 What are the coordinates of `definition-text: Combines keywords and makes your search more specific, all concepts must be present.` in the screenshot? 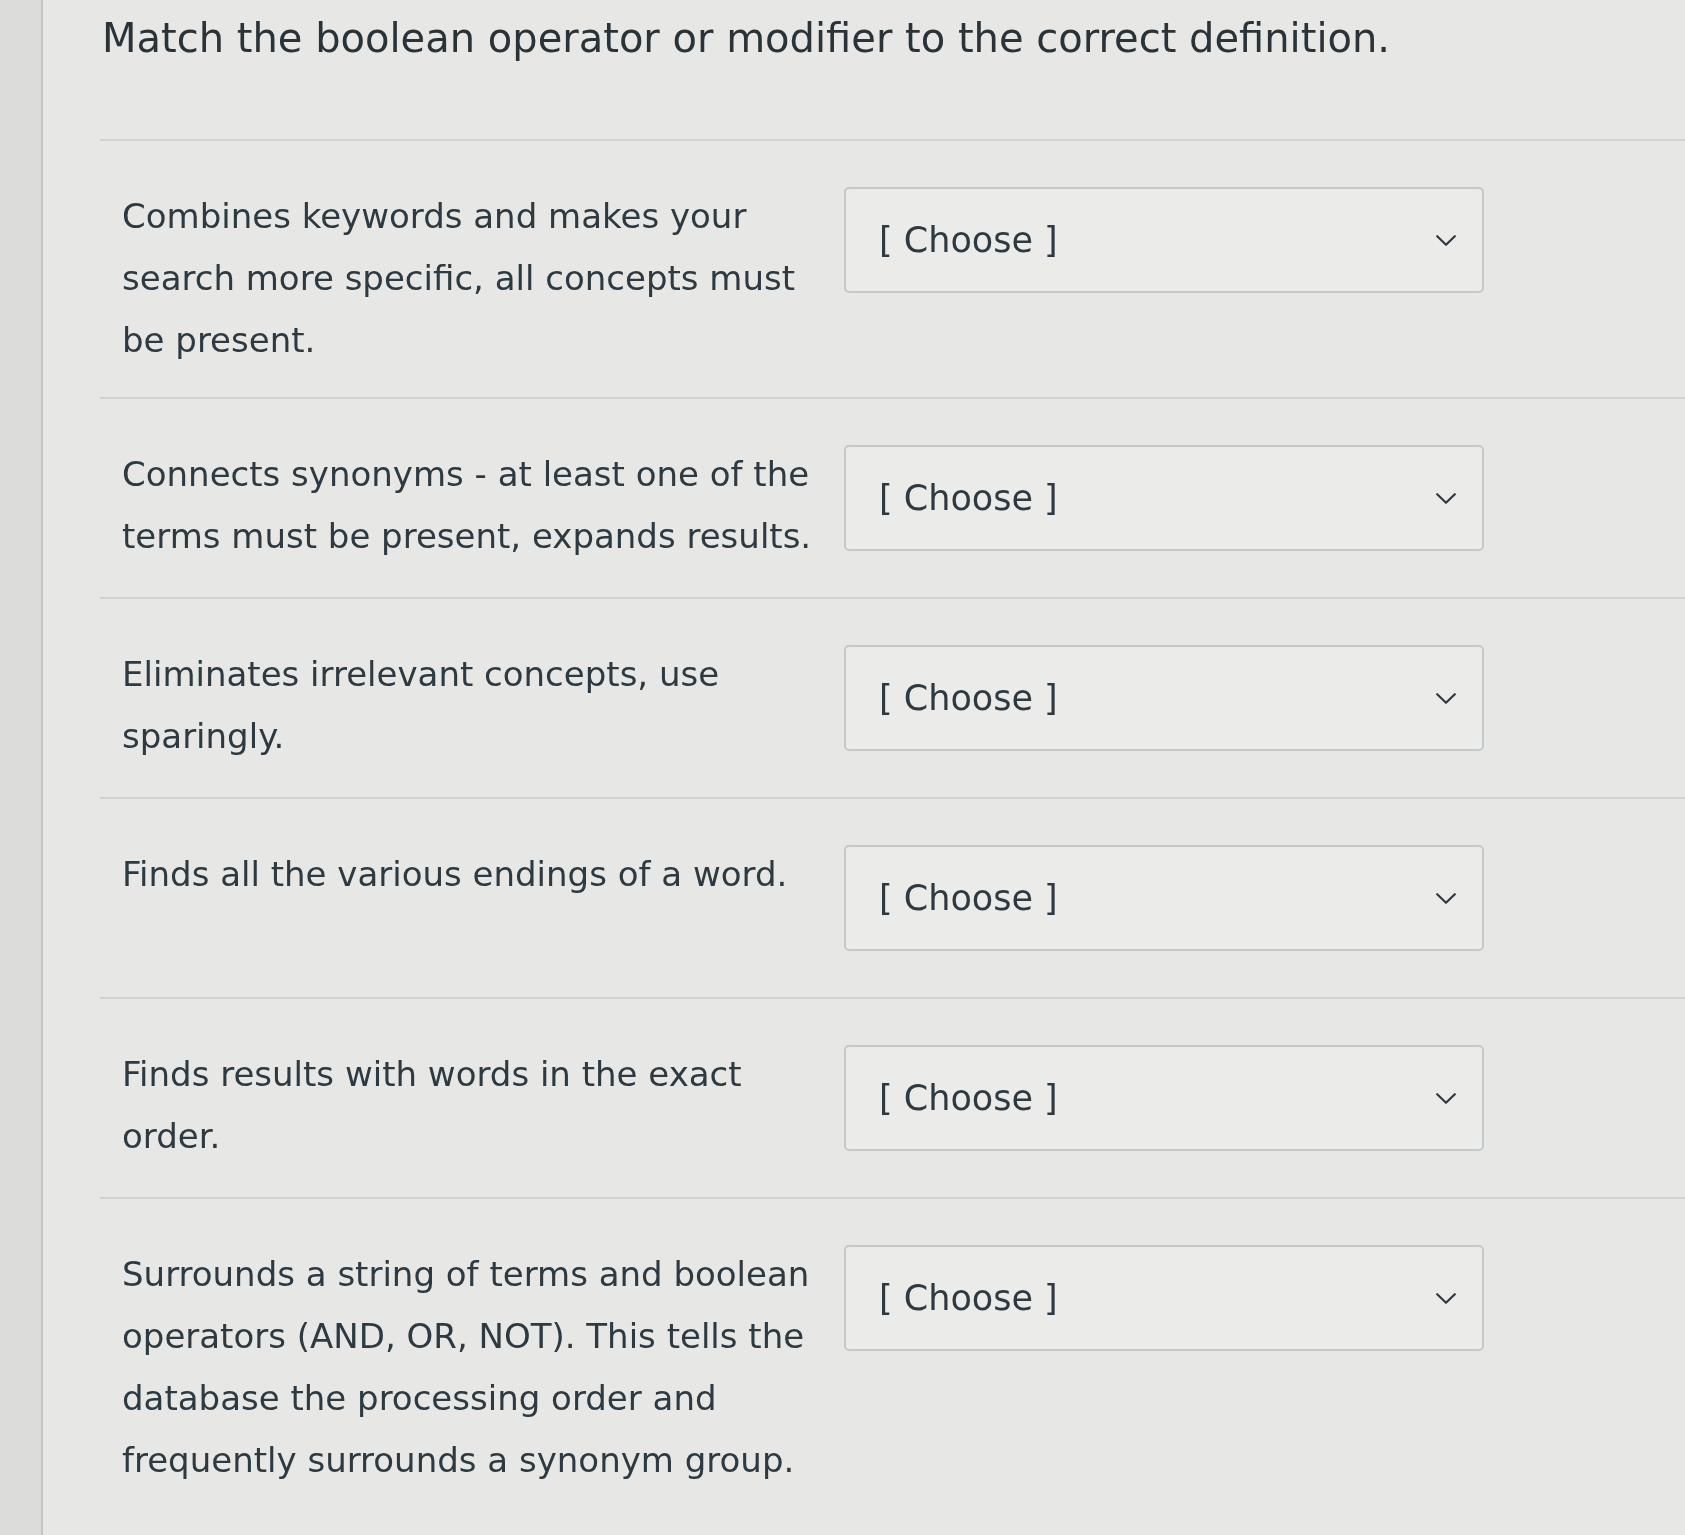 It's located at (459, 278).